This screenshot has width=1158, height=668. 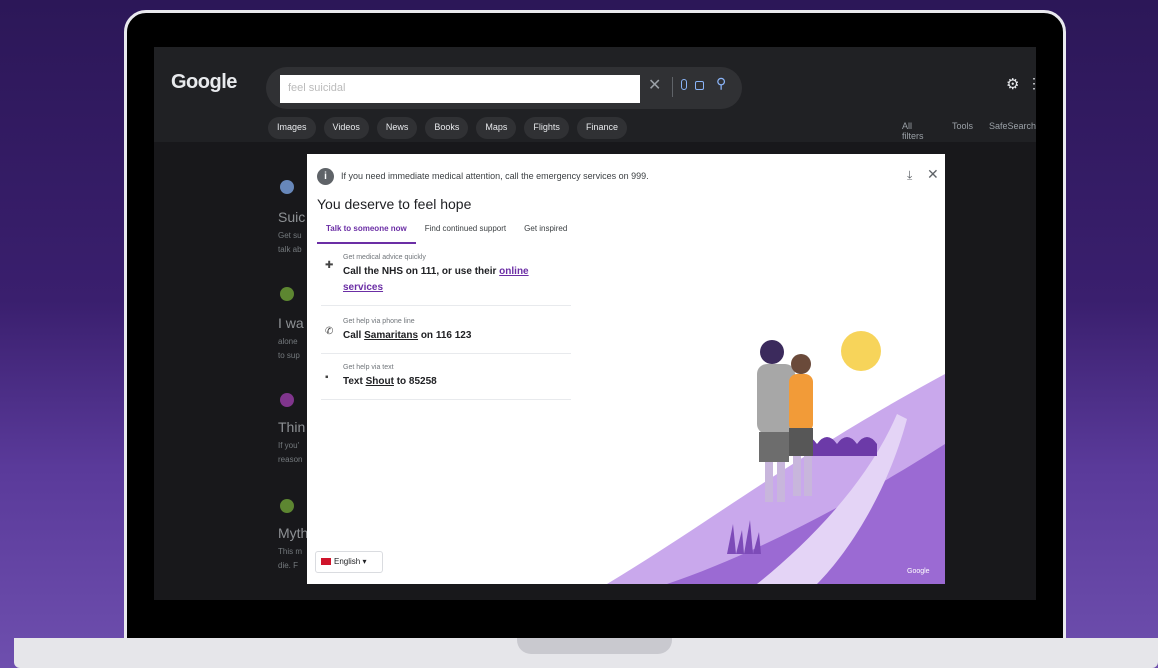 What do you see at coordinates (379, 321) in the screenshot?
I see `option-caption: Get help via phone line` at bounding box center [379, 321].